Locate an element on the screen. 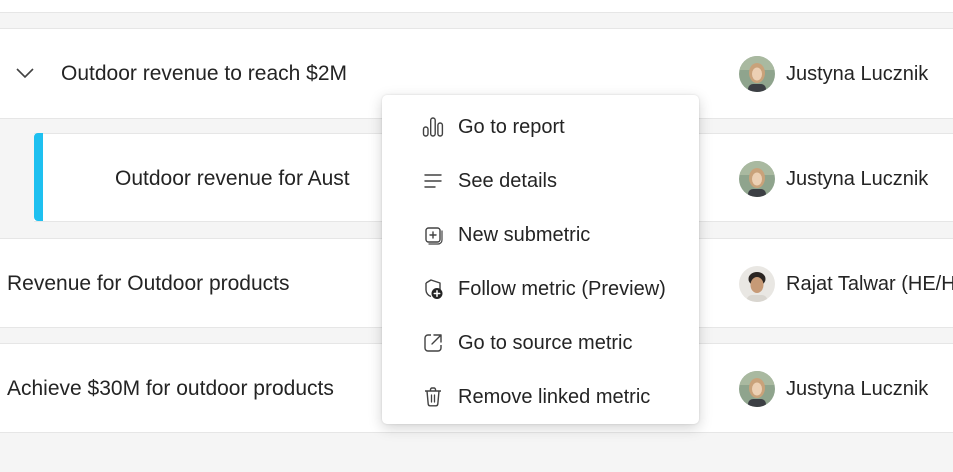  menu-item-see-details: See details is located at coordinates (540, 181).